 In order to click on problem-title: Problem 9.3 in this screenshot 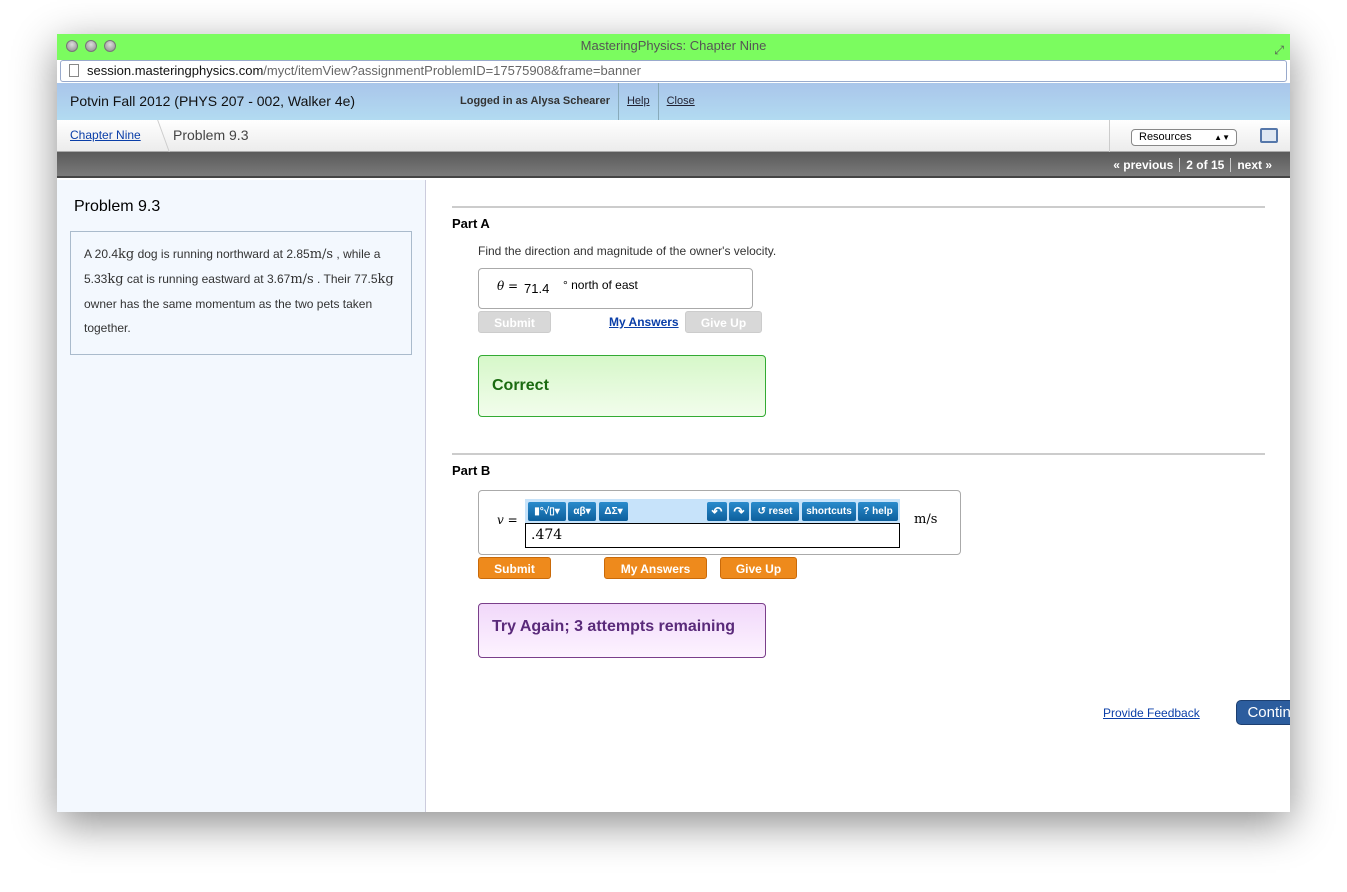, I will do `click(117, 206)`.